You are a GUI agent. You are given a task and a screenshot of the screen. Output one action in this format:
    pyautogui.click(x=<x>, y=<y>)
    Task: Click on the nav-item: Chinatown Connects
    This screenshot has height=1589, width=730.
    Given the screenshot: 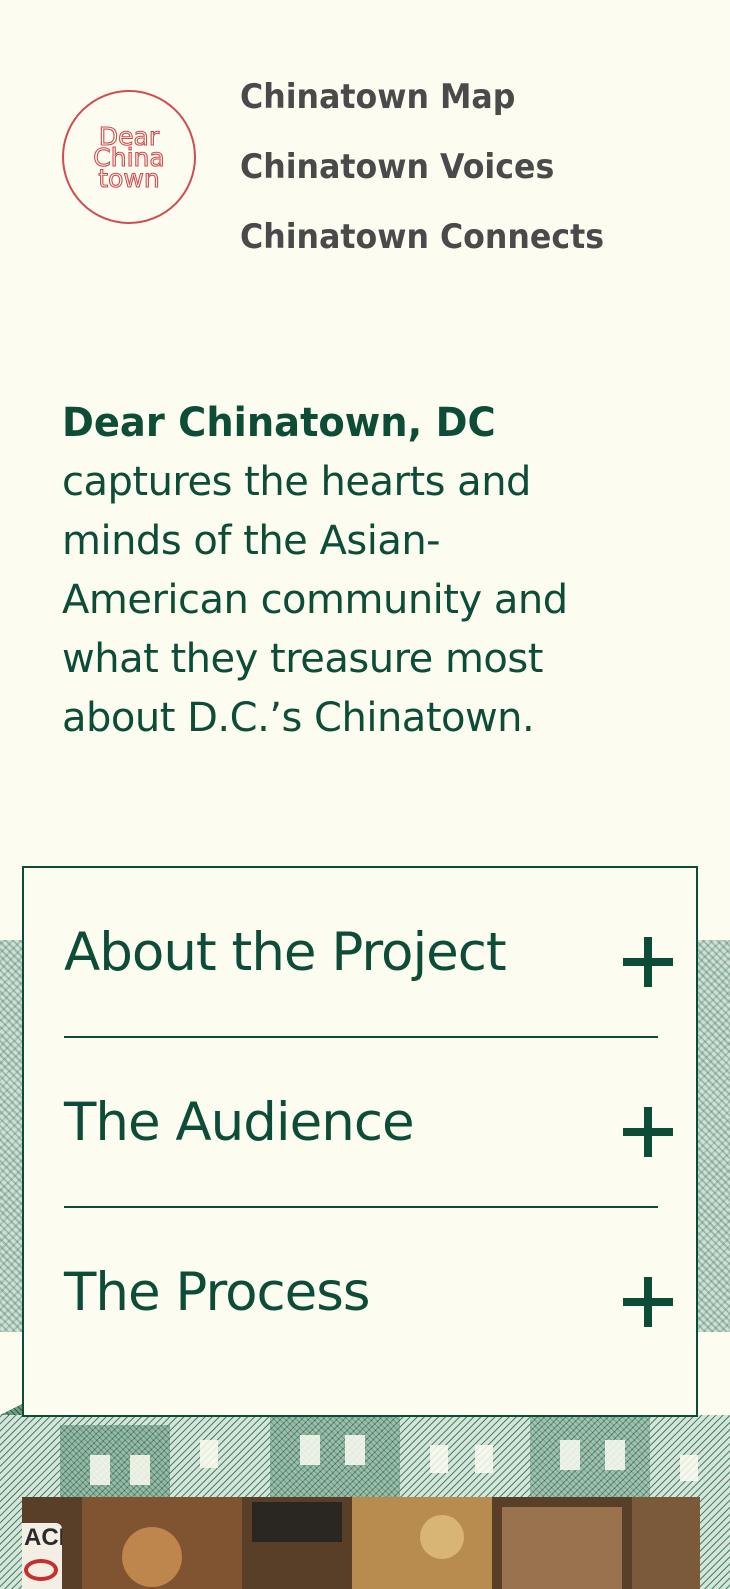 What is the action you would take?
    pyautogui.click(x=435, y=237)
    